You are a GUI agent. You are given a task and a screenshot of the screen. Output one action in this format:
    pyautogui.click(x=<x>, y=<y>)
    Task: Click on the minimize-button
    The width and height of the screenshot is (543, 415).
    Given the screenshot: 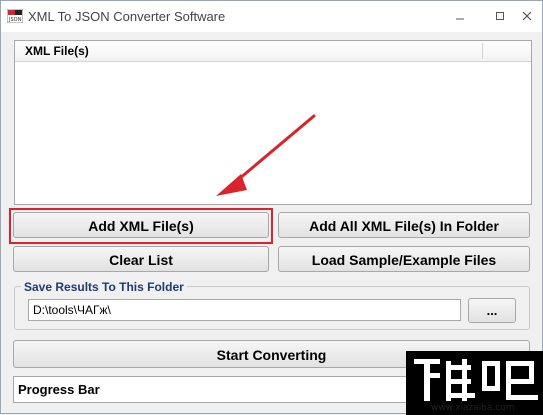 What is the action you would take?
    pyautogui.click(x=460, y=16)
    